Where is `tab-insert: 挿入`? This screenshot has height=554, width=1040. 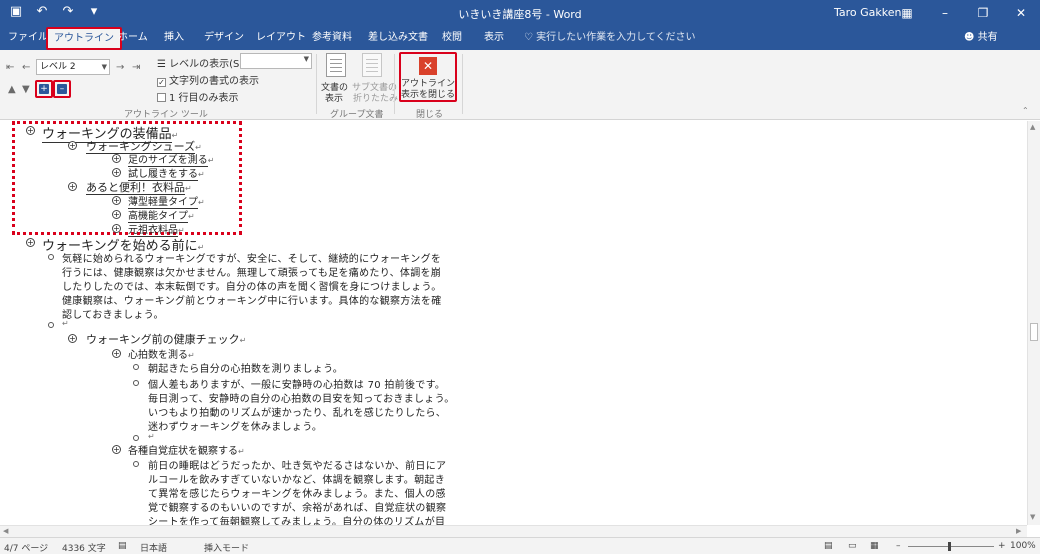
tab-insert: 挿入 is located at coordinates (174, 38).